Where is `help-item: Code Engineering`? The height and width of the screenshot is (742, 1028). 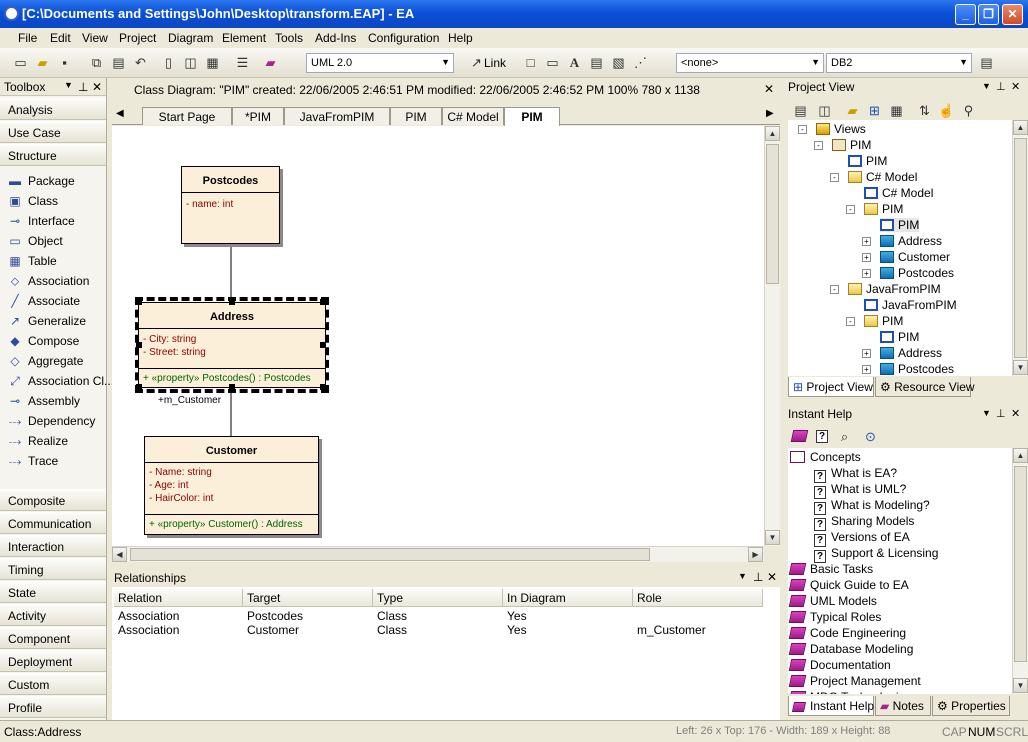
help-item: Code Engineering is located at coordinates (847, 633).